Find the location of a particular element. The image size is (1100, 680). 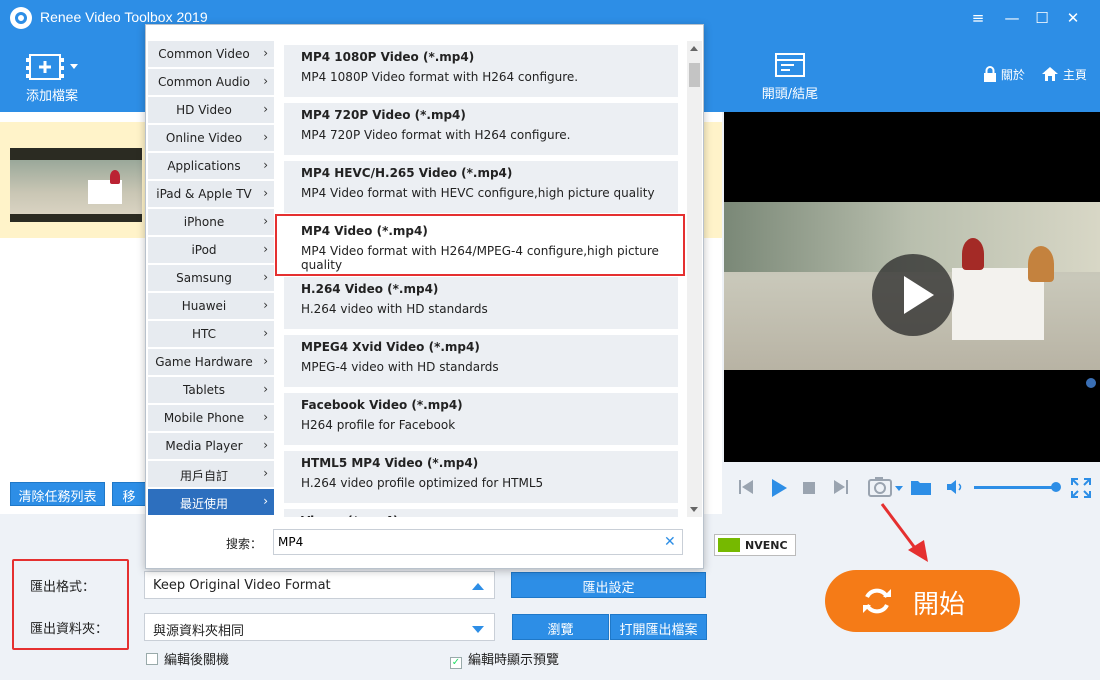

search-label: 搜索： is located at coordinates (244, 544).